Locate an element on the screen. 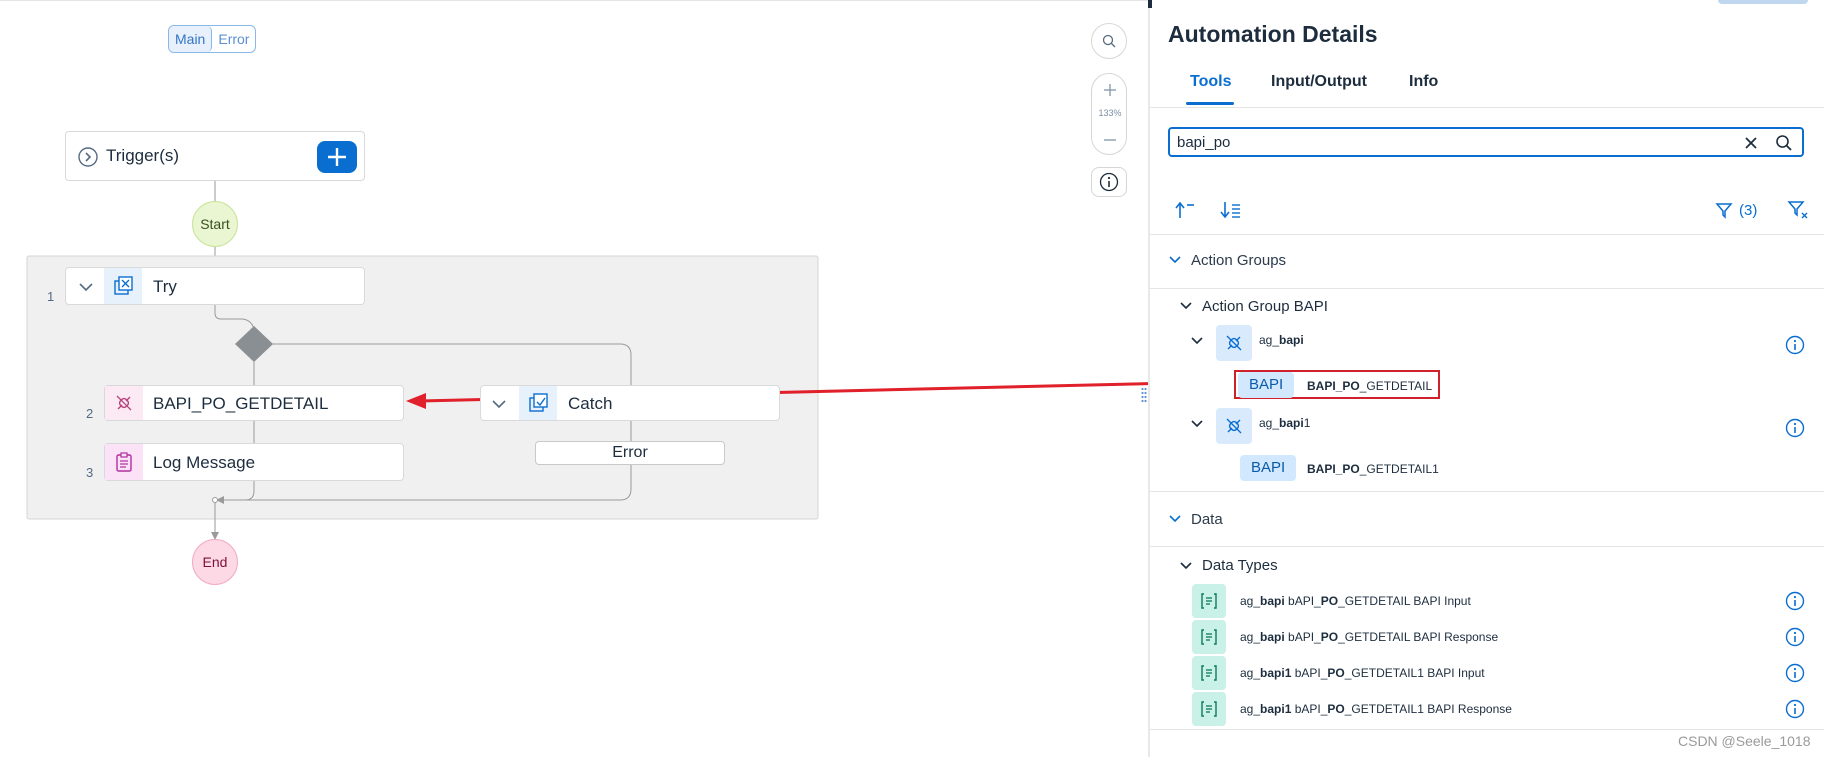  clear-icon is located at coordinates (1751, 143).